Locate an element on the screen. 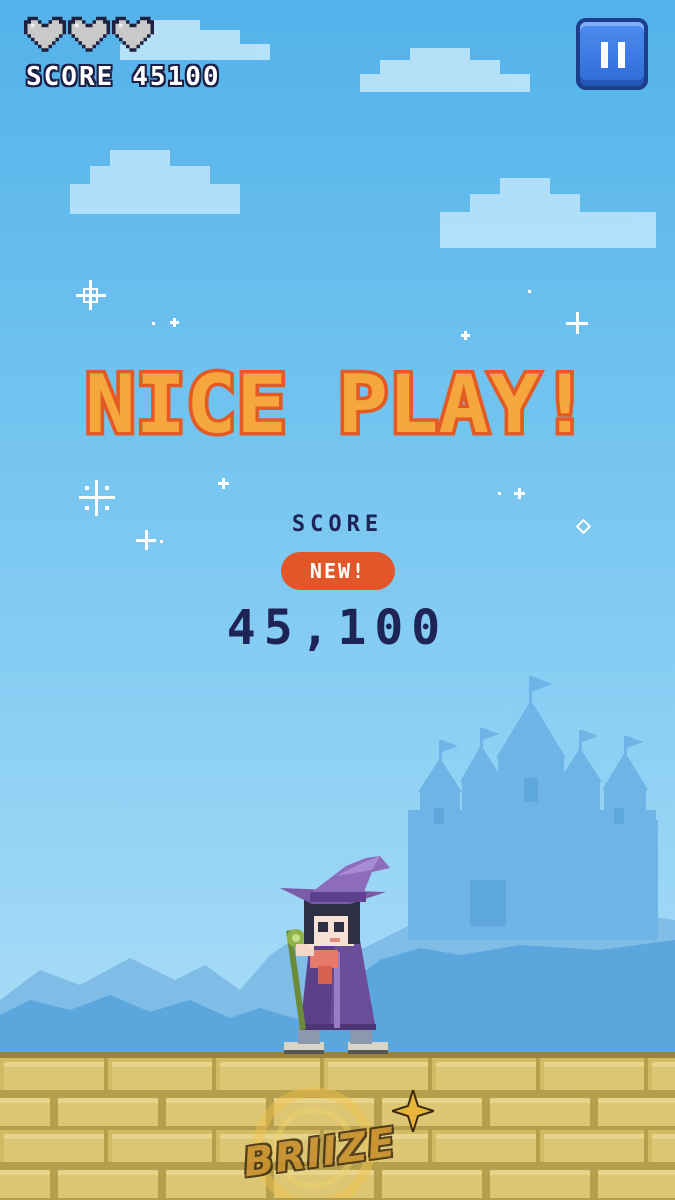 This screenshot has width=675, height=1200. hud-score-value: 45100 is located at coordinates (176, 77).